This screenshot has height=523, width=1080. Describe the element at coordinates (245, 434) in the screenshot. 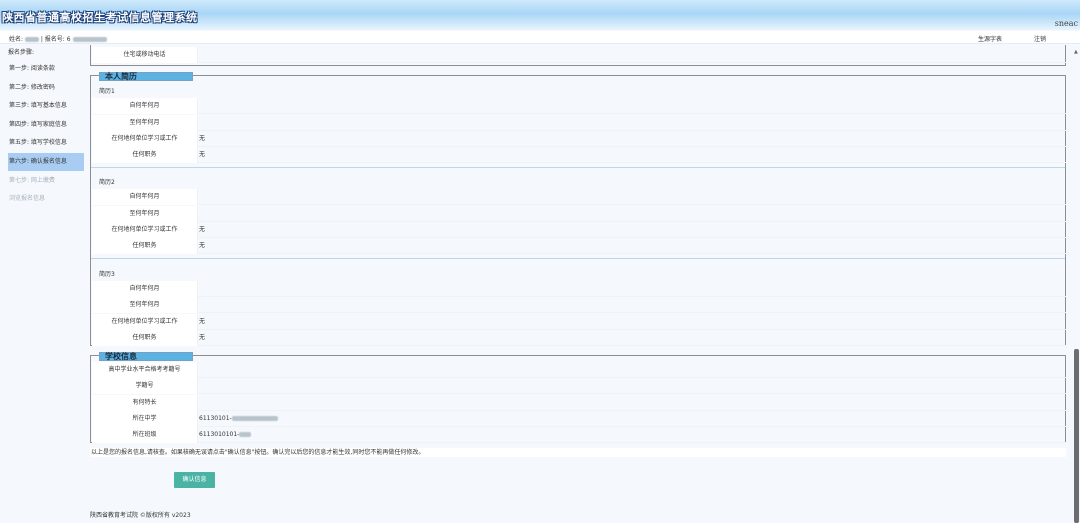

I see `redacted-class-name` at that location.